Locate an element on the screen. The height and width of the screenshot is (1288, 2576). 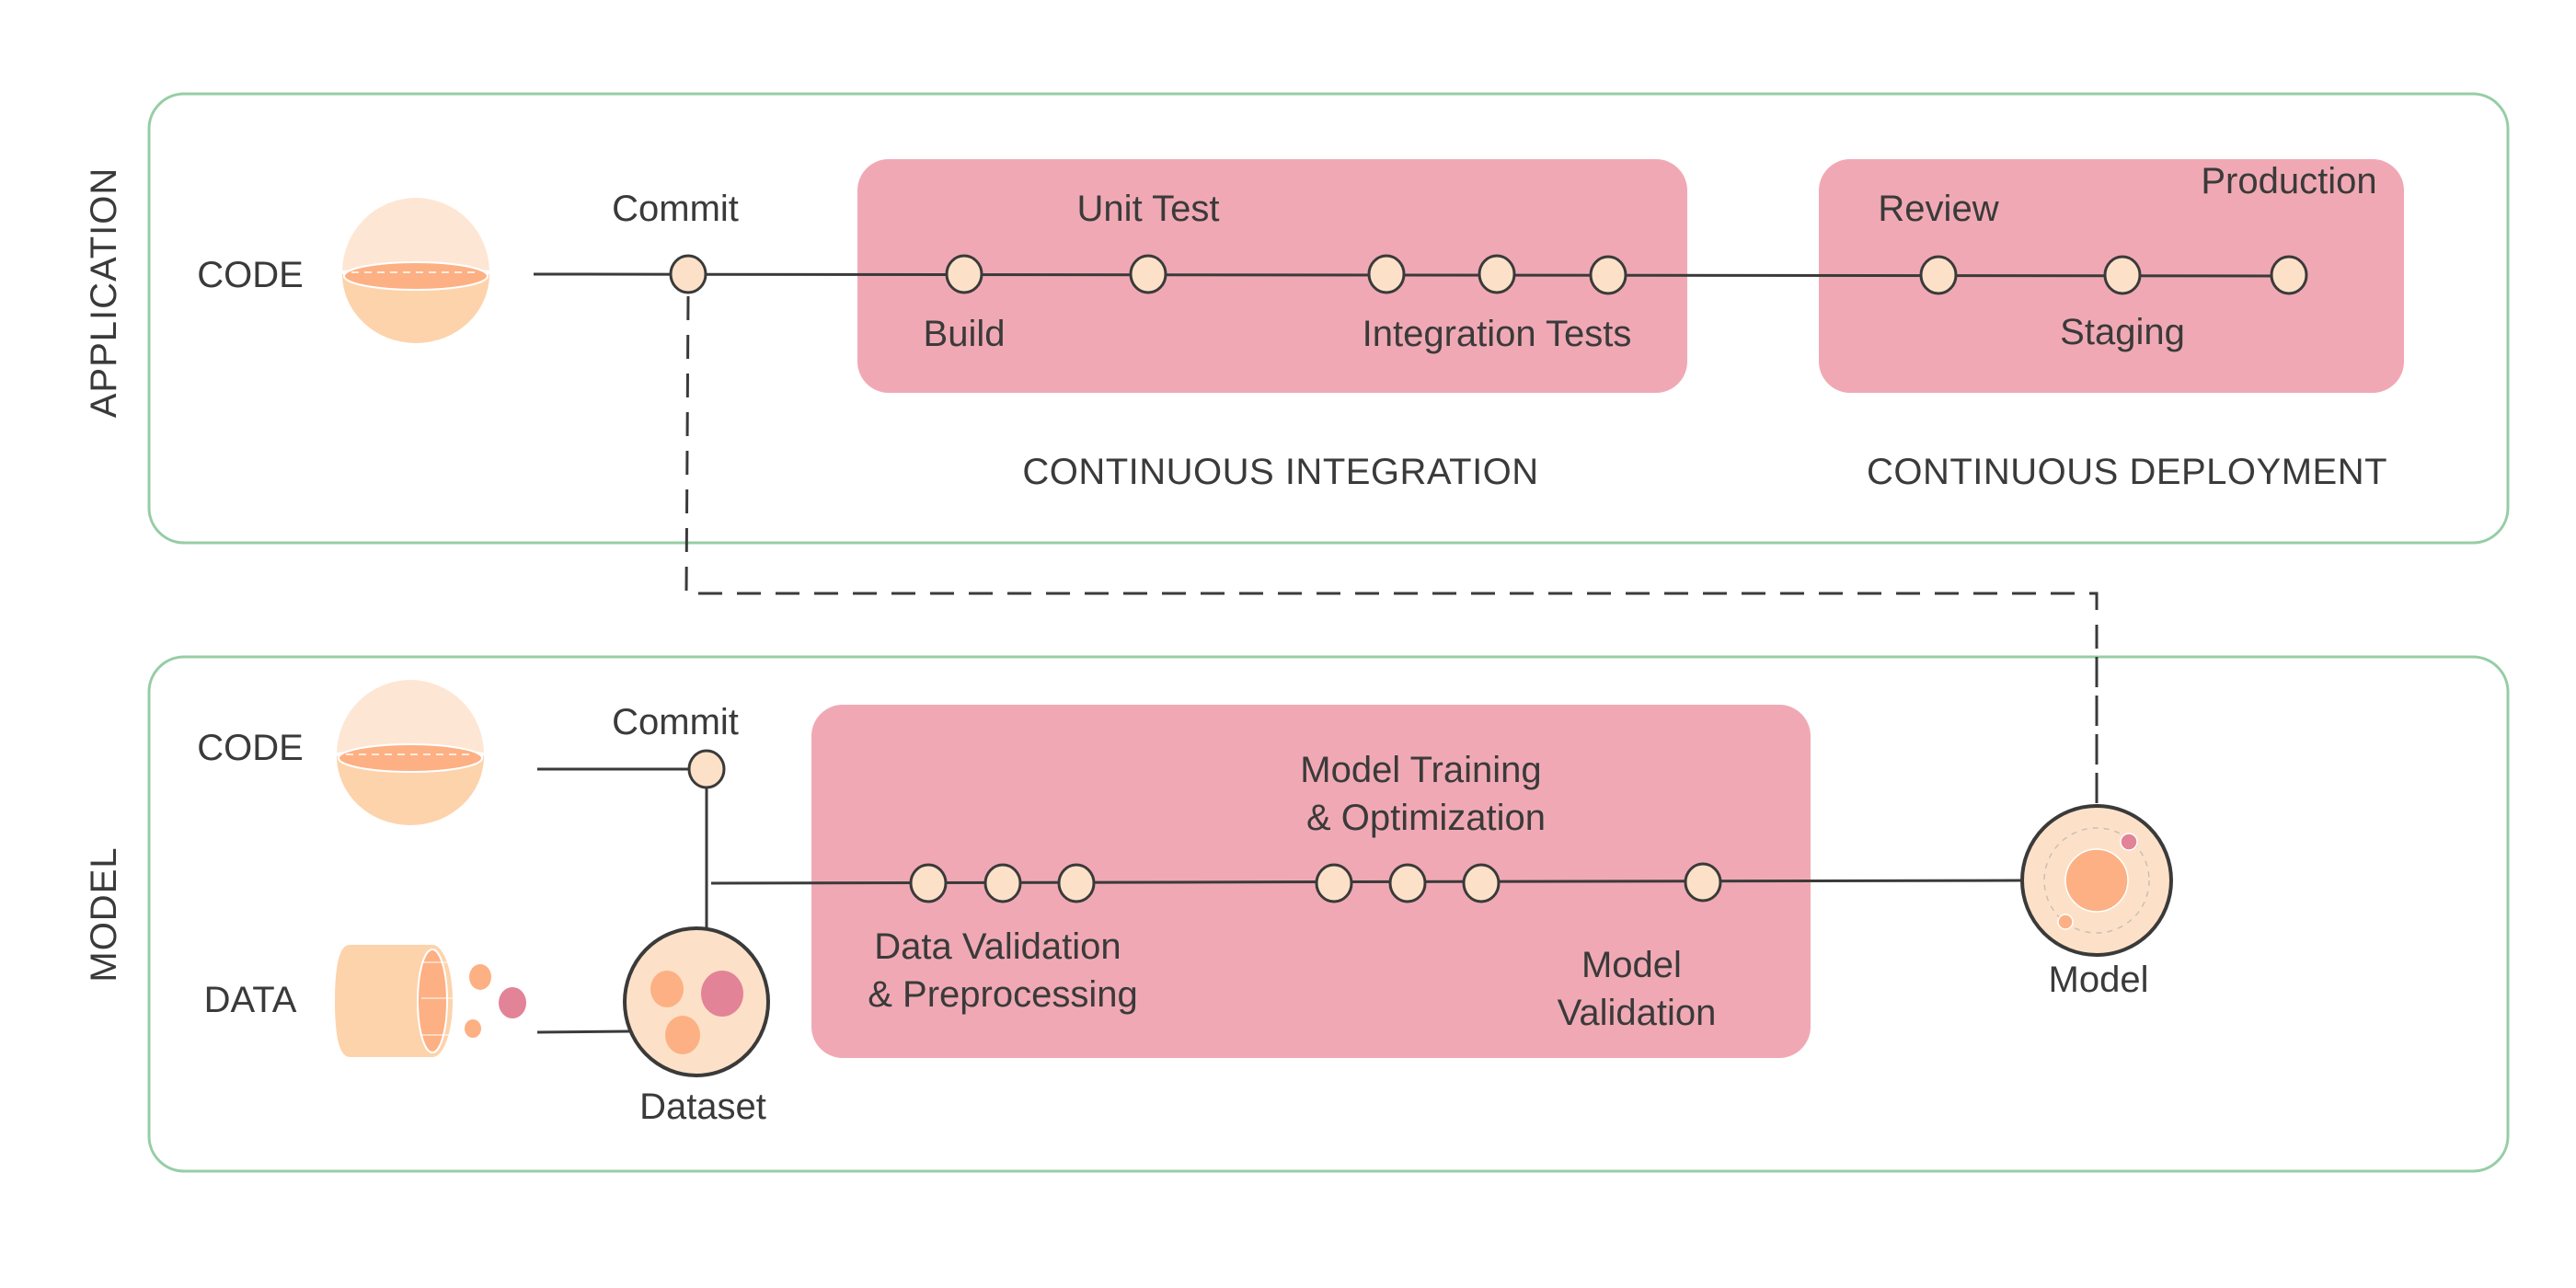
model-code-label: CODE is located at coordinates (251, 748).